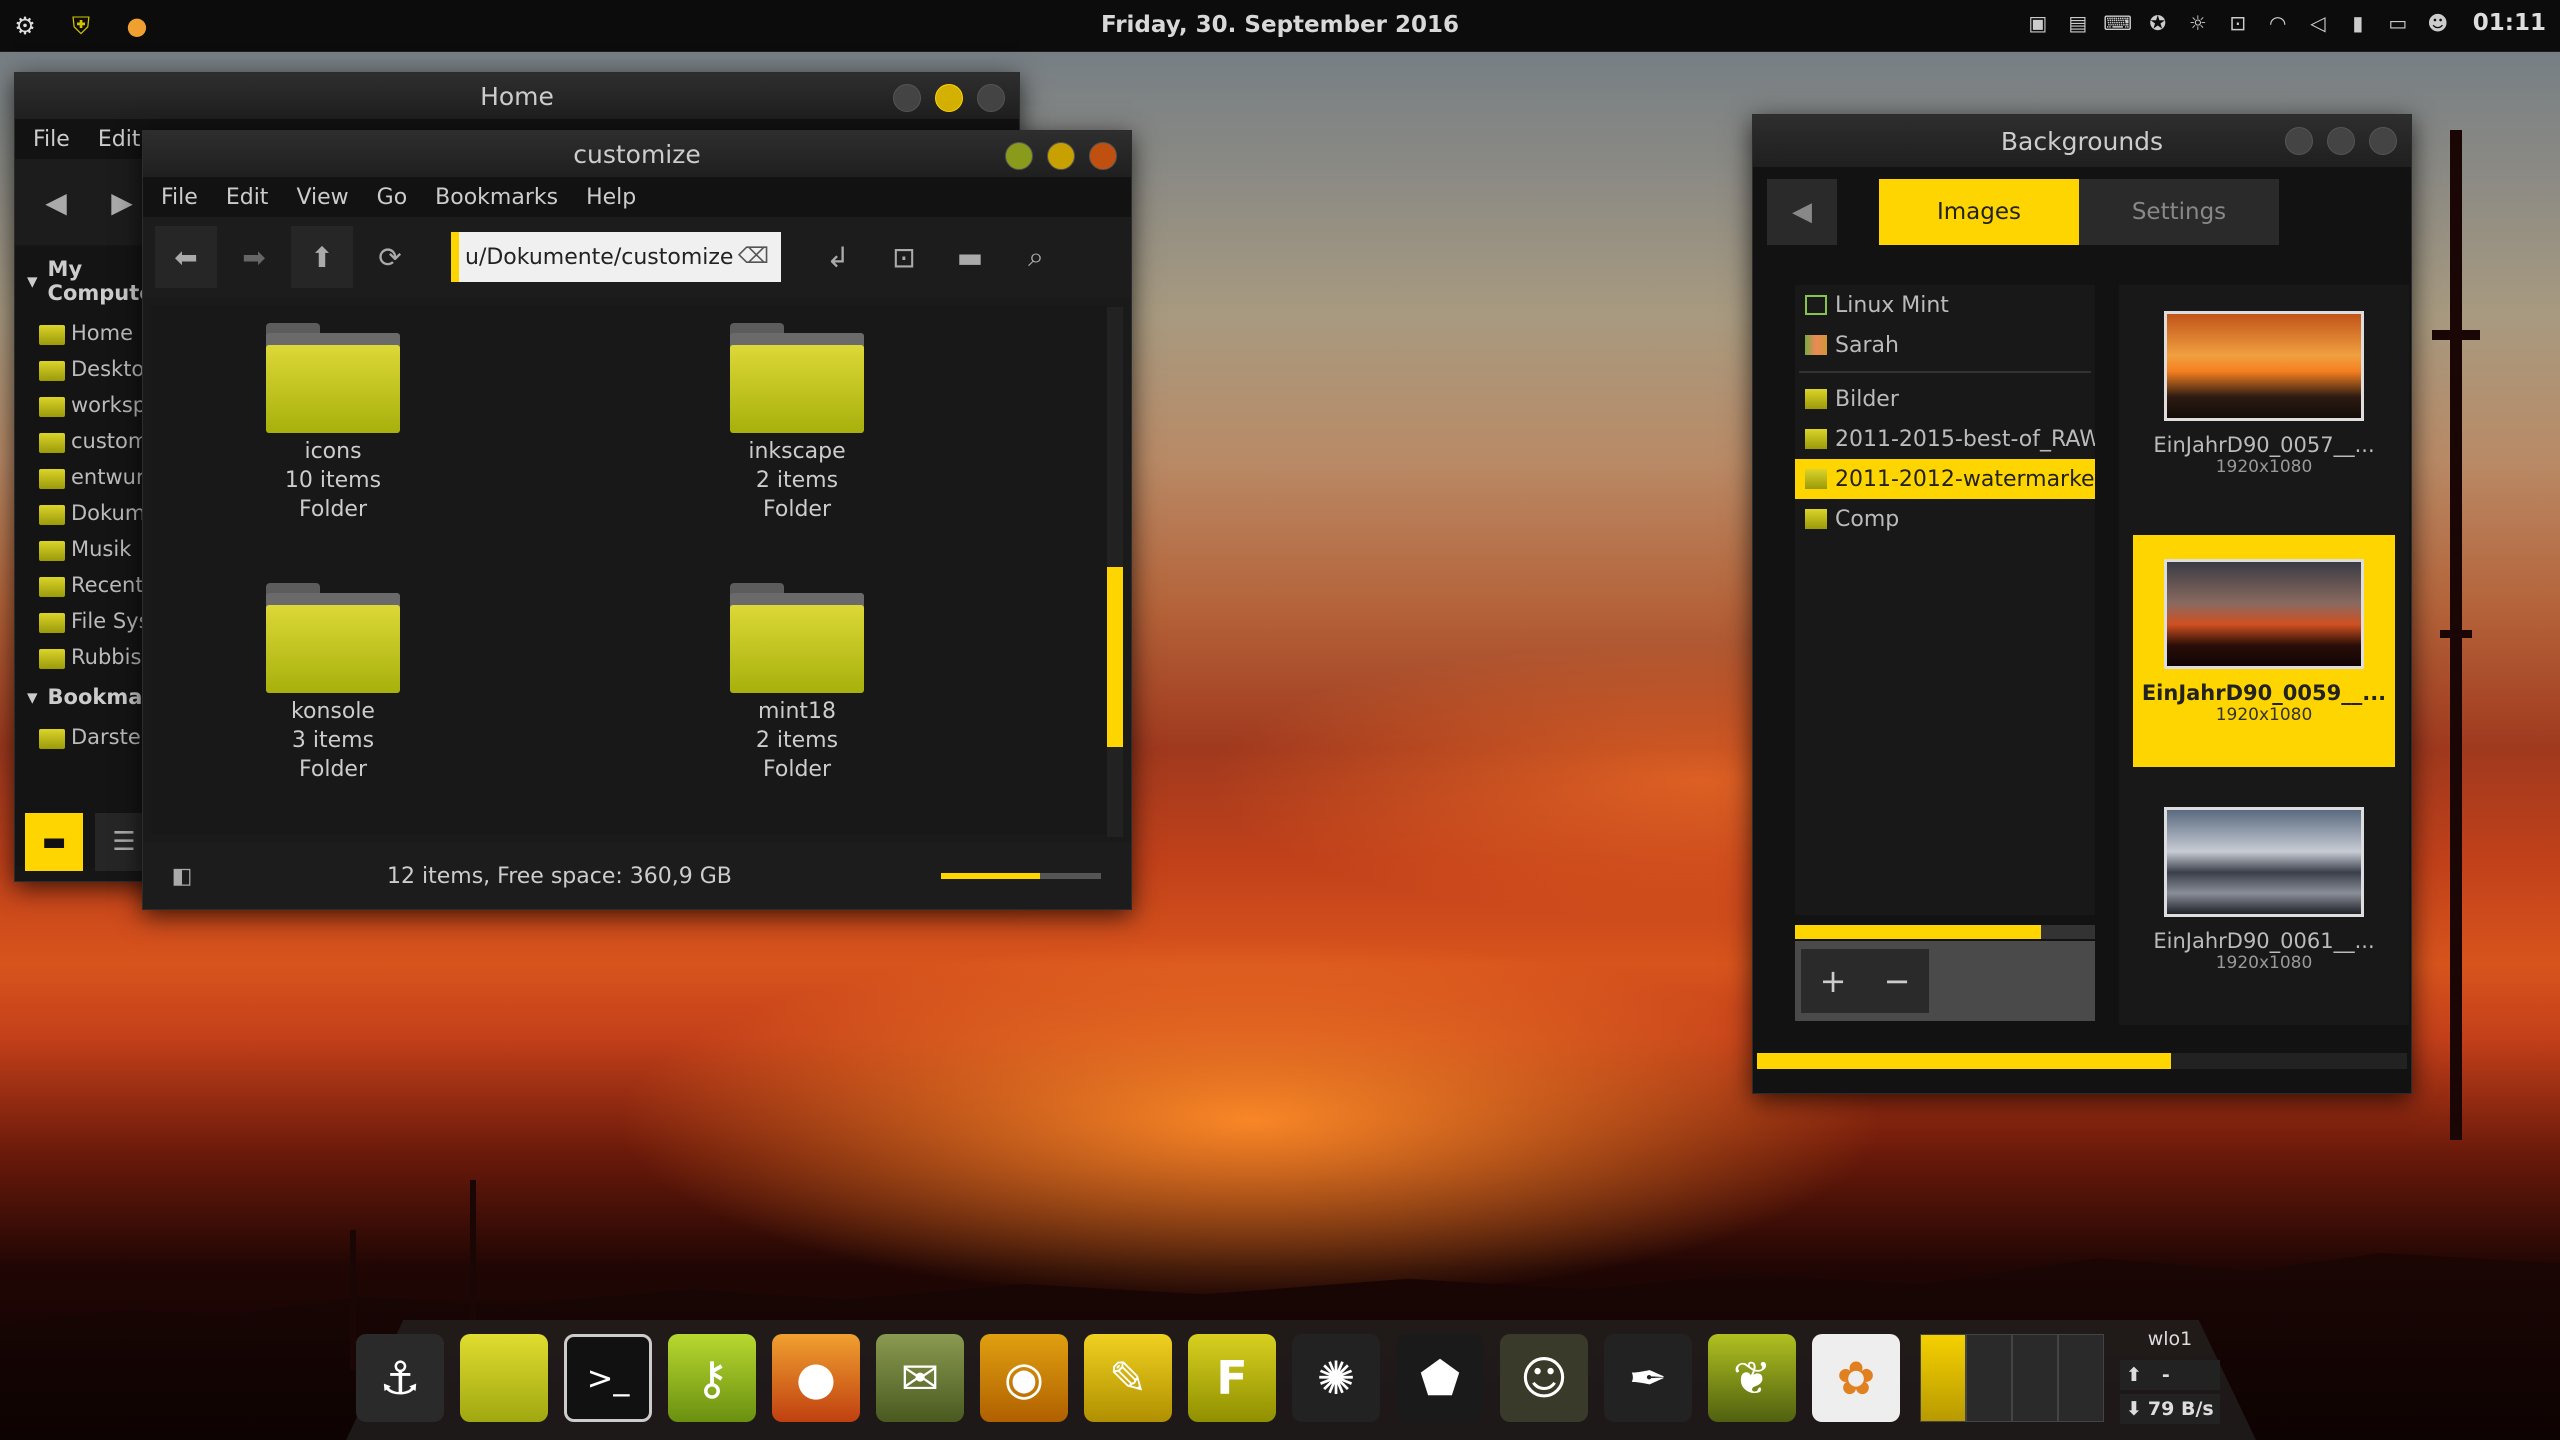  What do you see at coordinates (2082, 141) in the screenshot?
I see `backgrounds-titlebar: Backgrounds` at bounding box center [2082, 141].